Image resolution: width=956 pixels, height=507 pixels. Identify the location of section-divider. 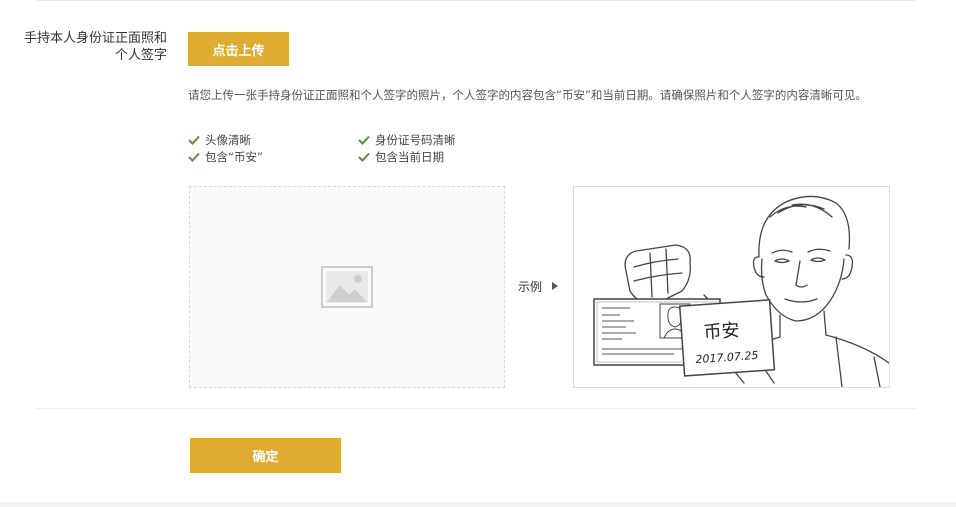
(476, 408).